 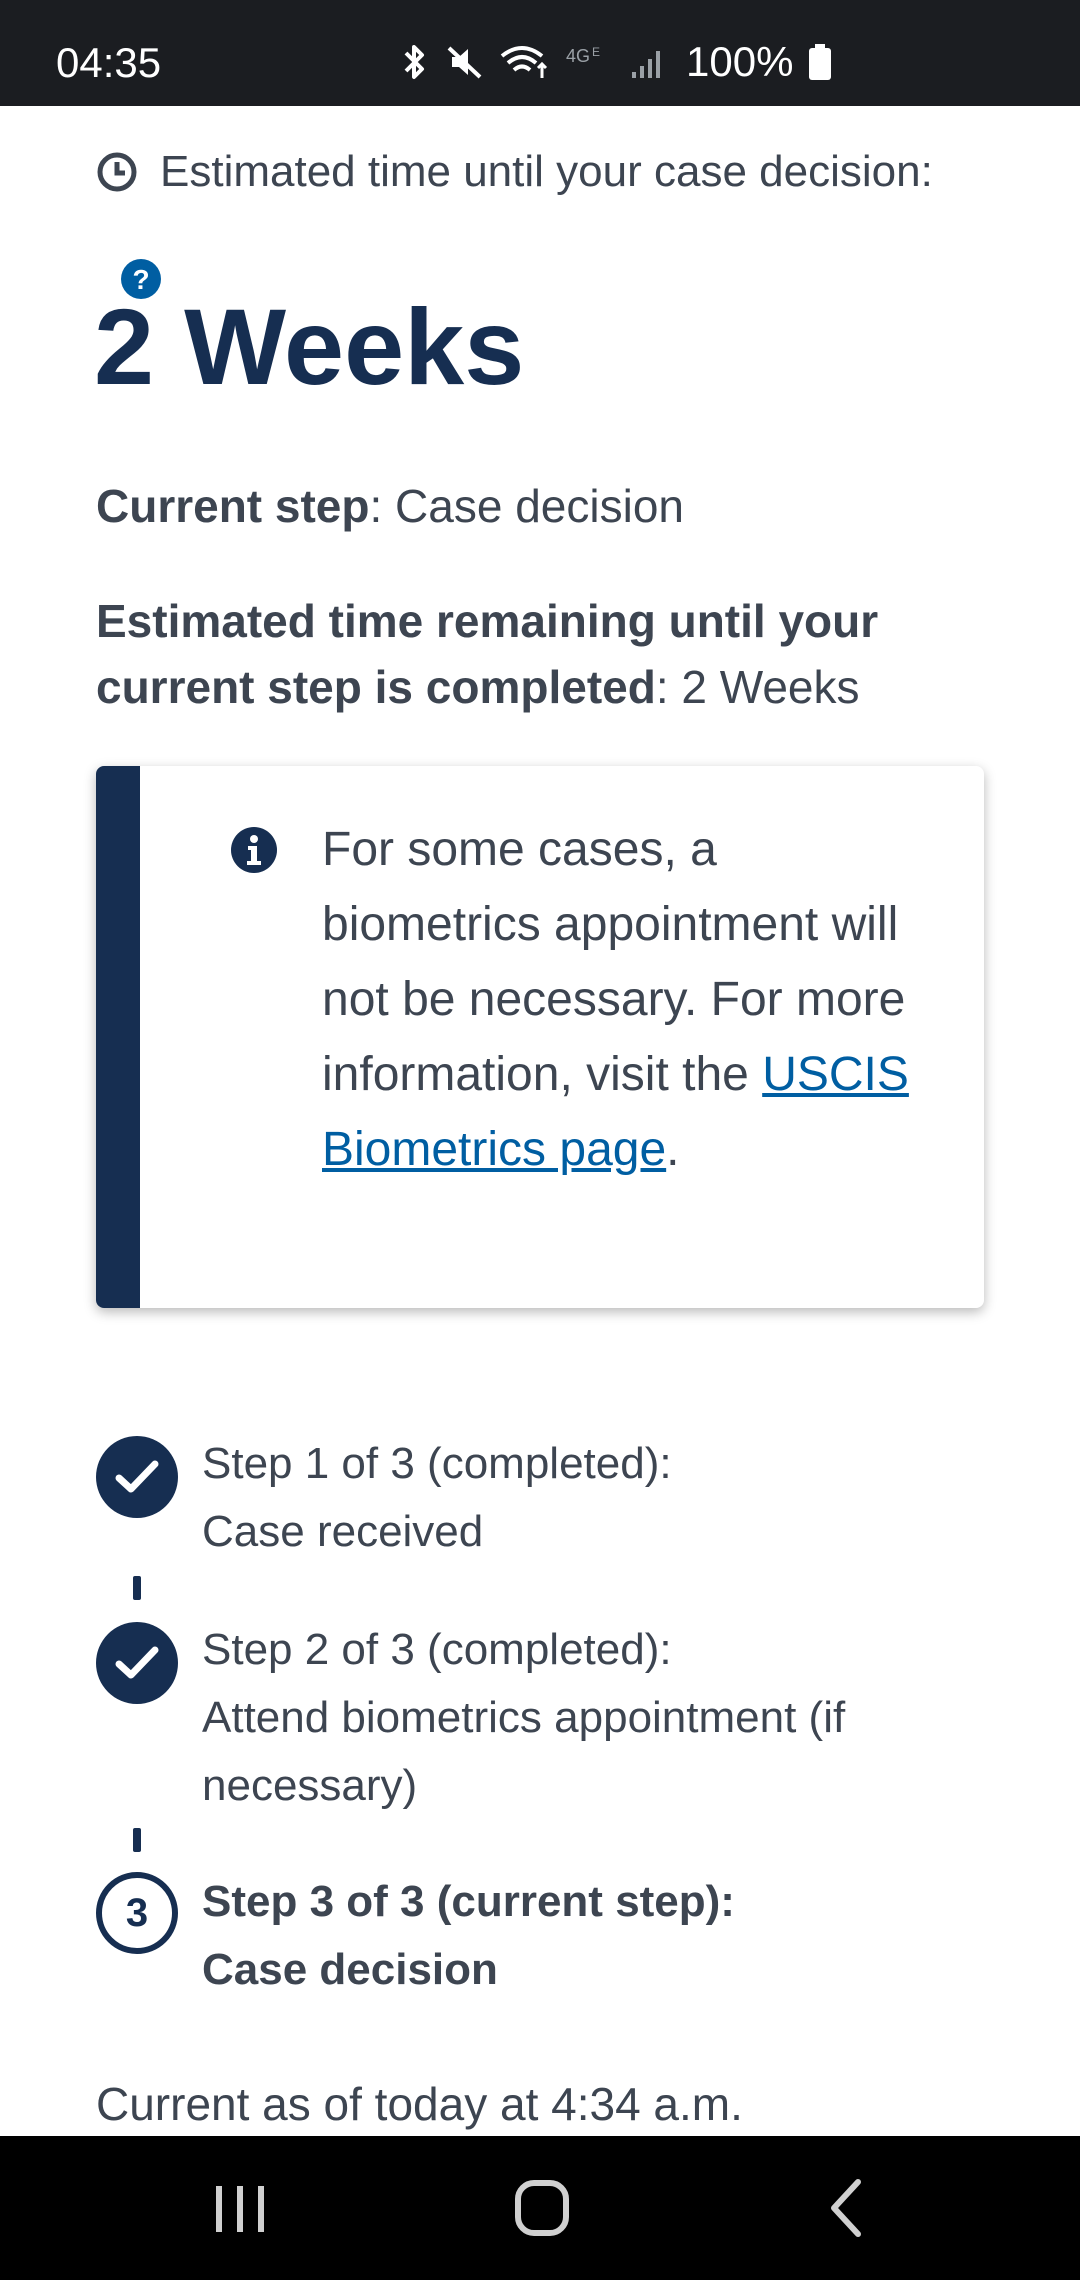 I want to click on status-bar: 04:35 4G E 100%, so click(x=540, y=53).